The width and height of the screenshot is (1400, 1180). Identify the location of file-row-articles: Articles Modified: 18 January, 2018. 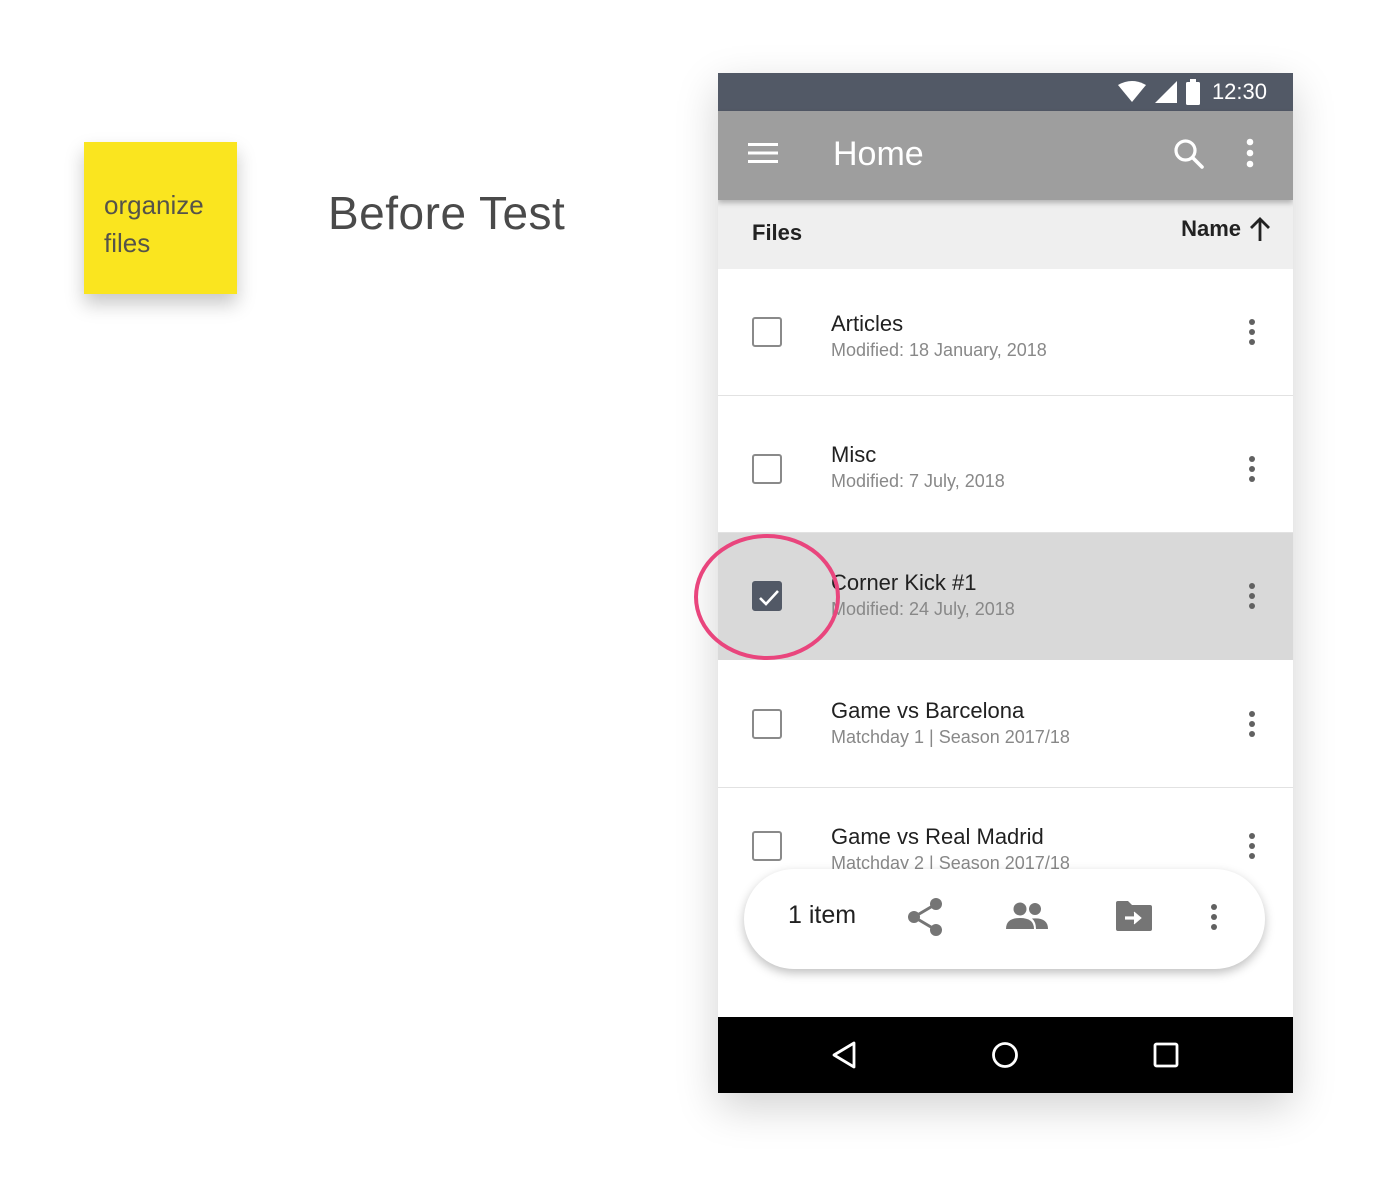
(1005, 332).